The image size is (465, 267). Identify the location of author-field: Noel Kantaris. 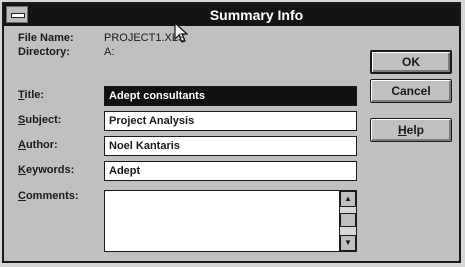
(230, 146).